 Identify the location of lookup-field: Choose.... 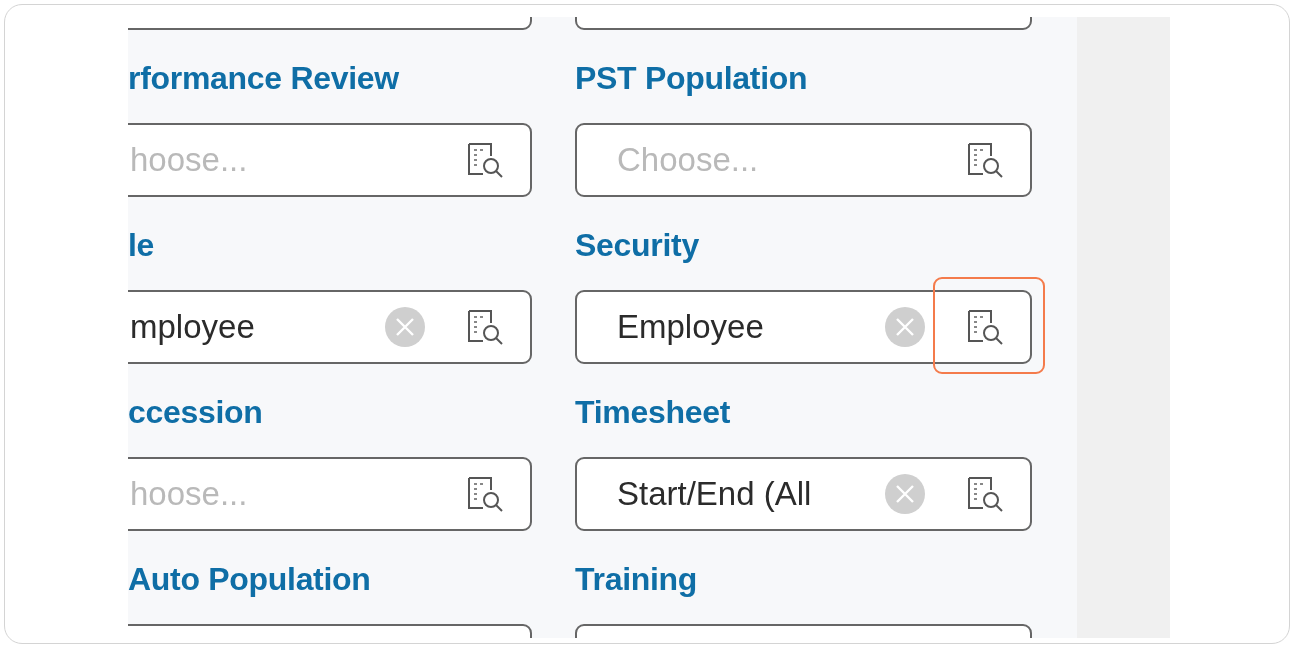
(803, 160).